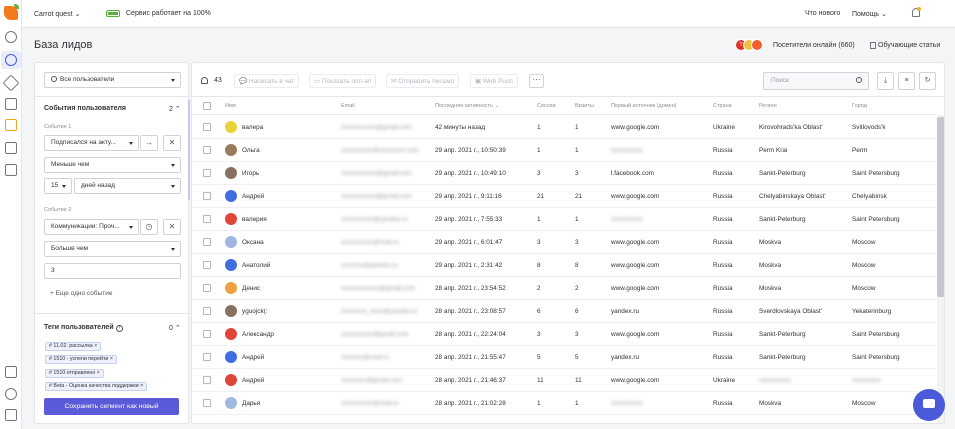  What do you see at coordinates (254, 219) in the screenshot?
I see `lead-name: валерия` at bounding box center [254, 219].